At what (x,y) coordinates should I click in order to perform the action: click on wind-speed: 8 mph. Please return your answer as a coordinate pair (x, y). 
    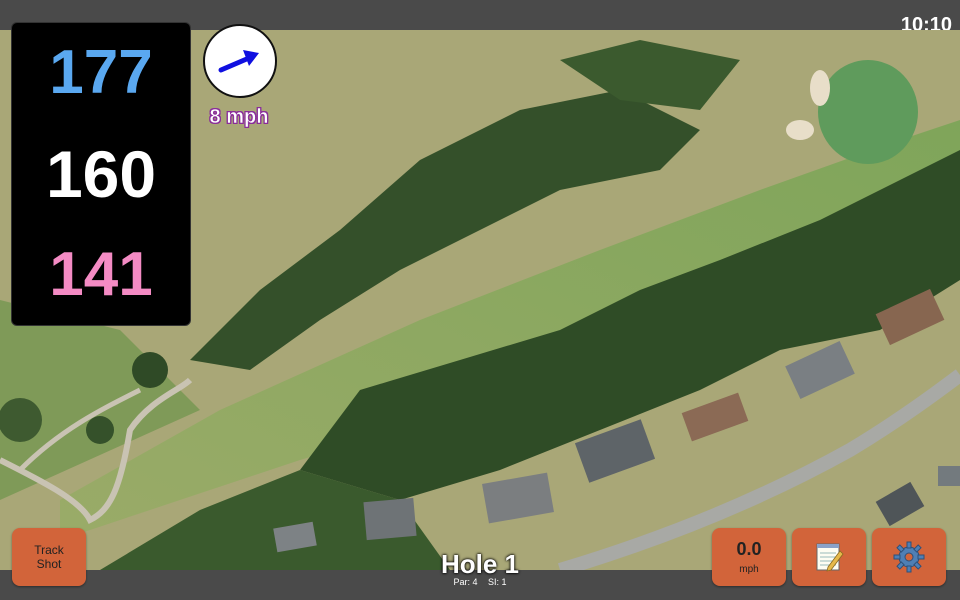
    Looking at the image, I should click on (239, 117).